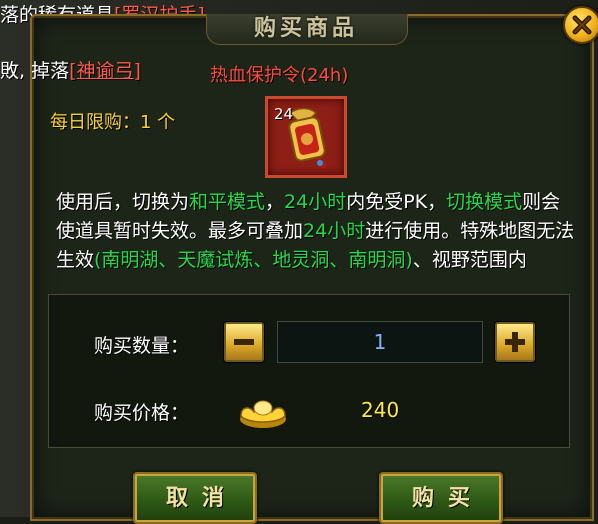 The width and height of the screenshot is (598, 524). Describe the element at coordinates (105, 71) in the screenshot. I see `chat-item-link: [神谕弓]` at that location.